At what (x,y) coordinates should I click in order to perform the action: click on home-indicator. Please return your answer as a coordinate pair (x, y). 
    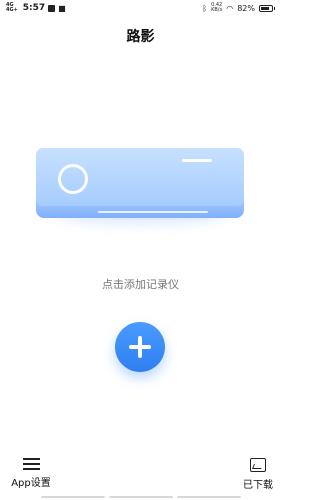
    Looking at the image, I should click on (140, 498).